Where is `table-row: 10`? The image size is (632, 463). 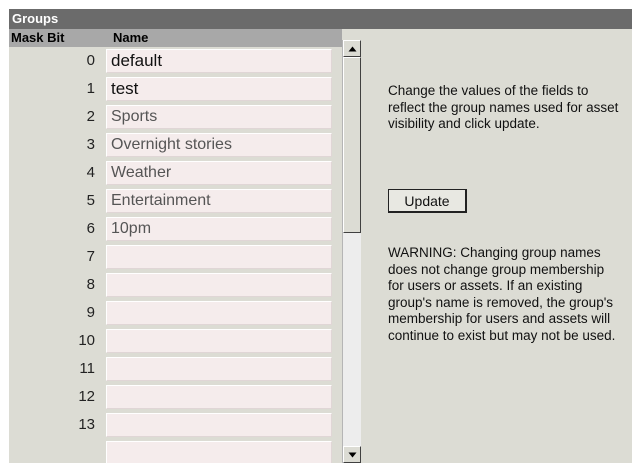 table-row: 10 is located at coordinates (175, 341).